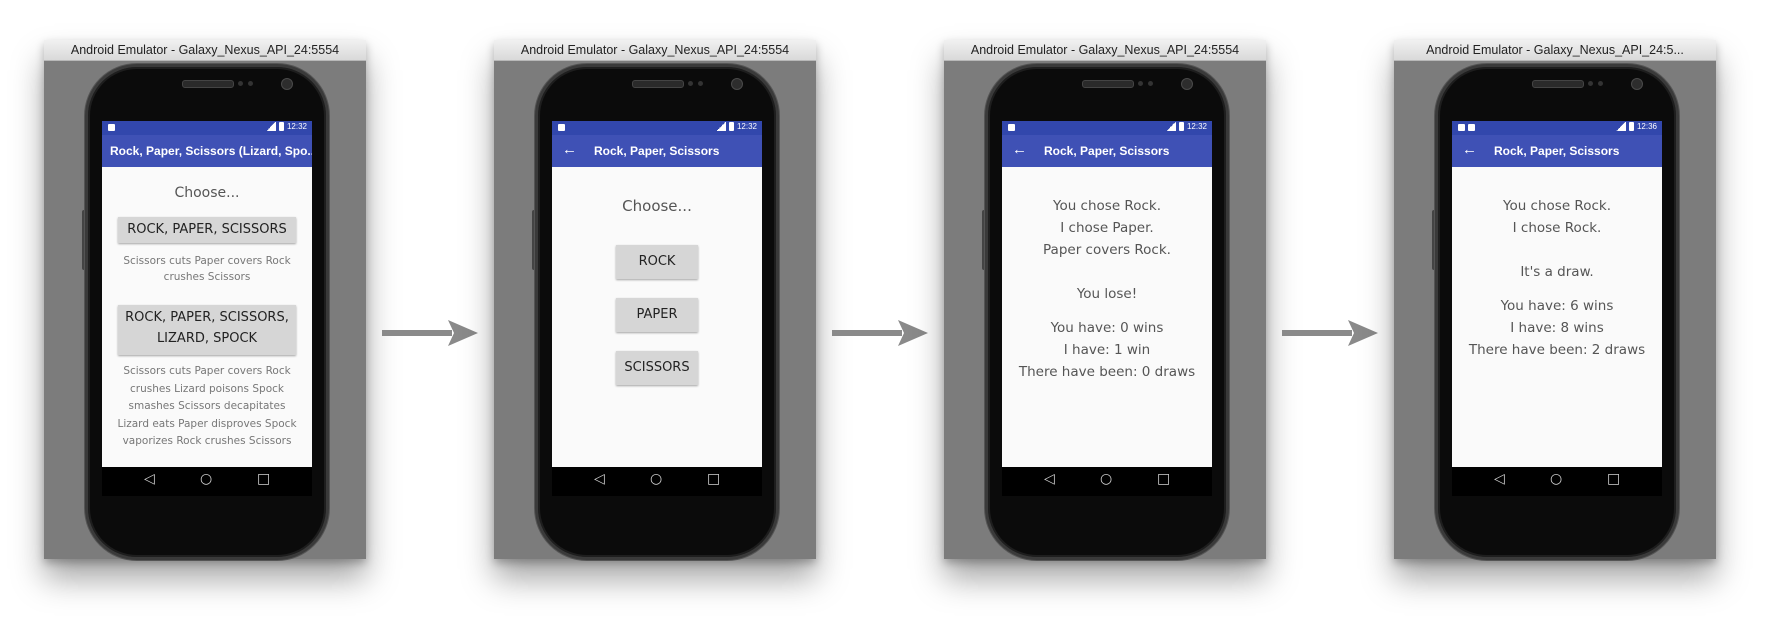  I want to click on status-time: 12:36, so click(1646, 126).